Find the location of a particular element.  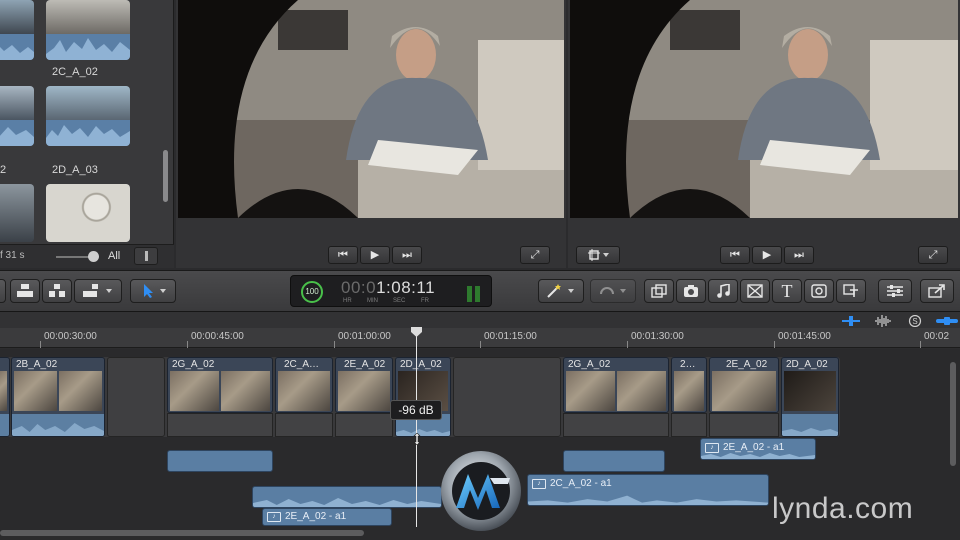

browser-toggle-button is located at coordinates (659, 291).